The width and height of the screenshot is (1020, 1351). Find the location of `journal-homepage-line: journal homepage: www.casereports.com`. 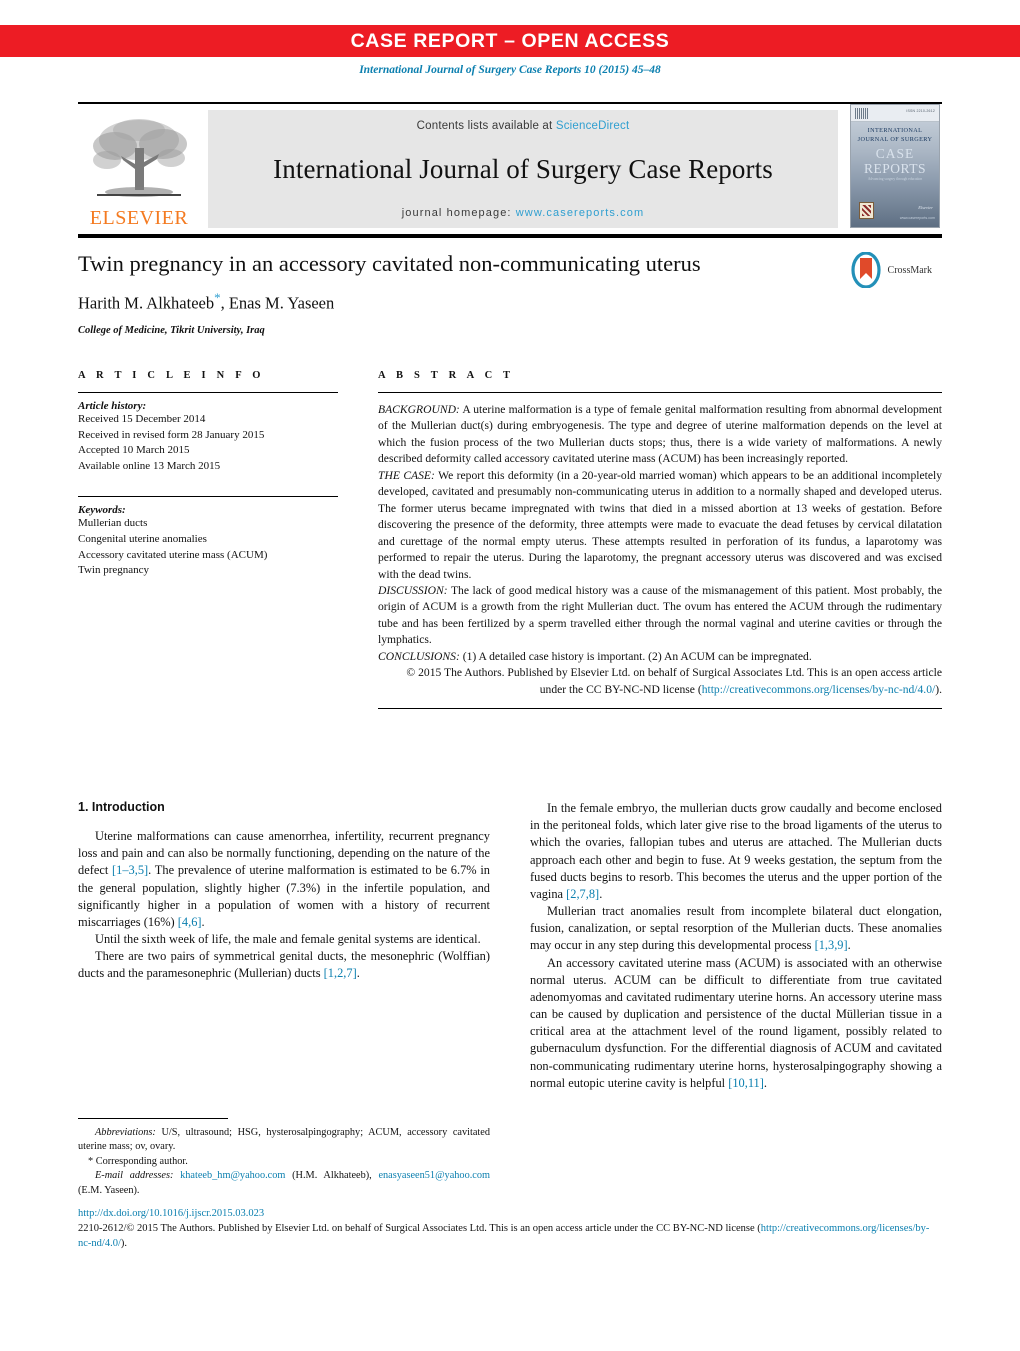

journal-homepage-line: journal homepage: www.casereports.com is located at coordinates (523, 213).